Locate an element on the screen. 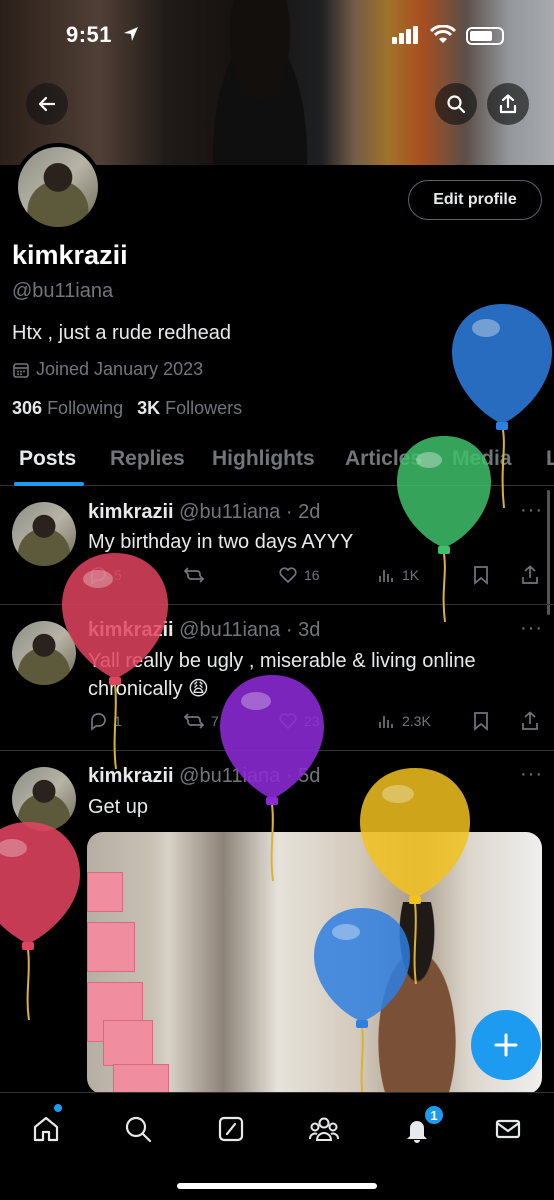 This screenshot has width=554, height=1200. back-button is located at coordinates (47, 104).